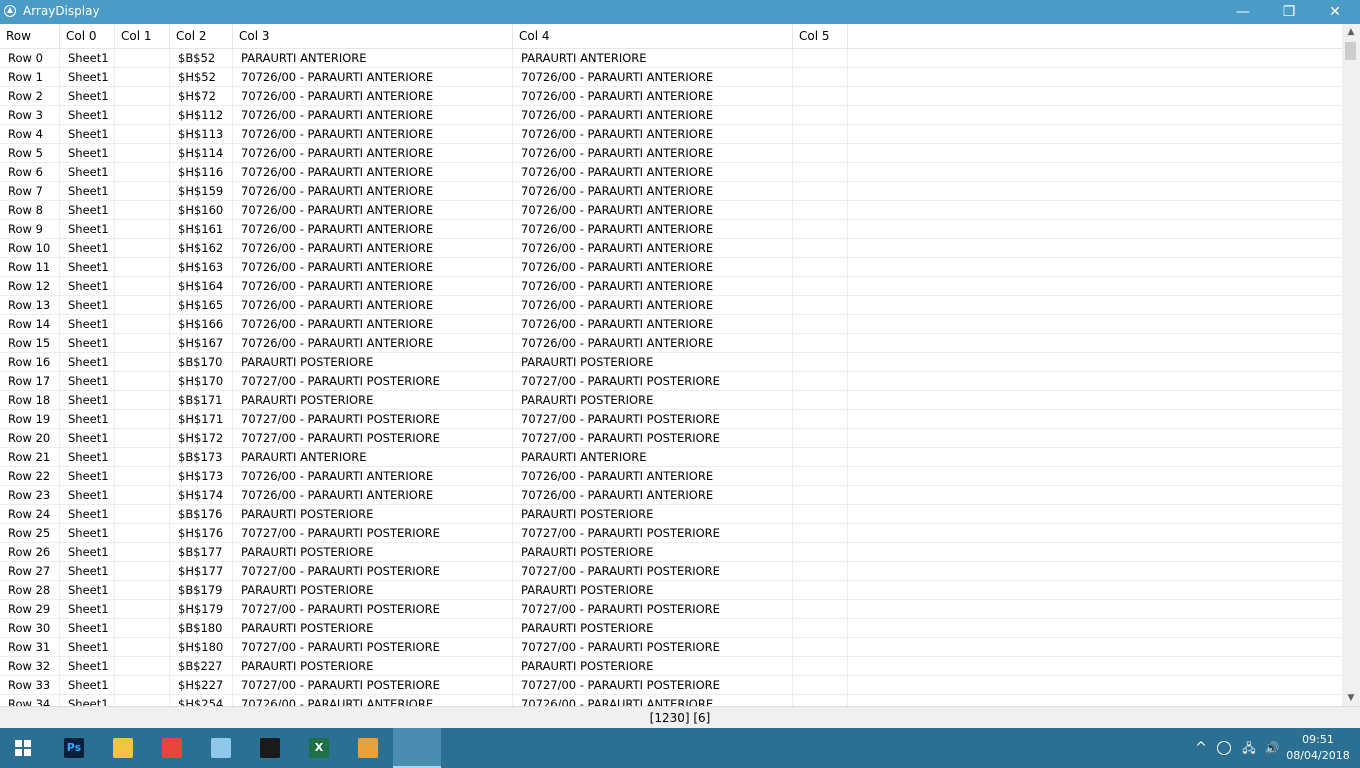  I want to click on cell-row-label: Row 15, so click(30, 343).